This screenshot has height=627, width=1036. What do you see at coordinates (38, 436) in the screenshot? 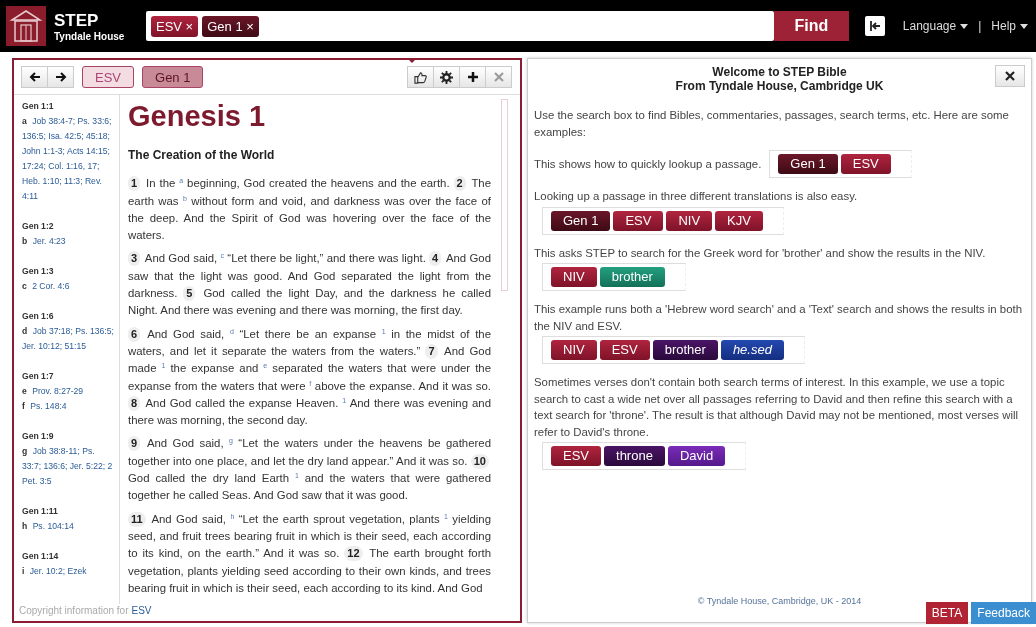
I see `note-reference: Gen 1:9` at bounding box center [38, 436].